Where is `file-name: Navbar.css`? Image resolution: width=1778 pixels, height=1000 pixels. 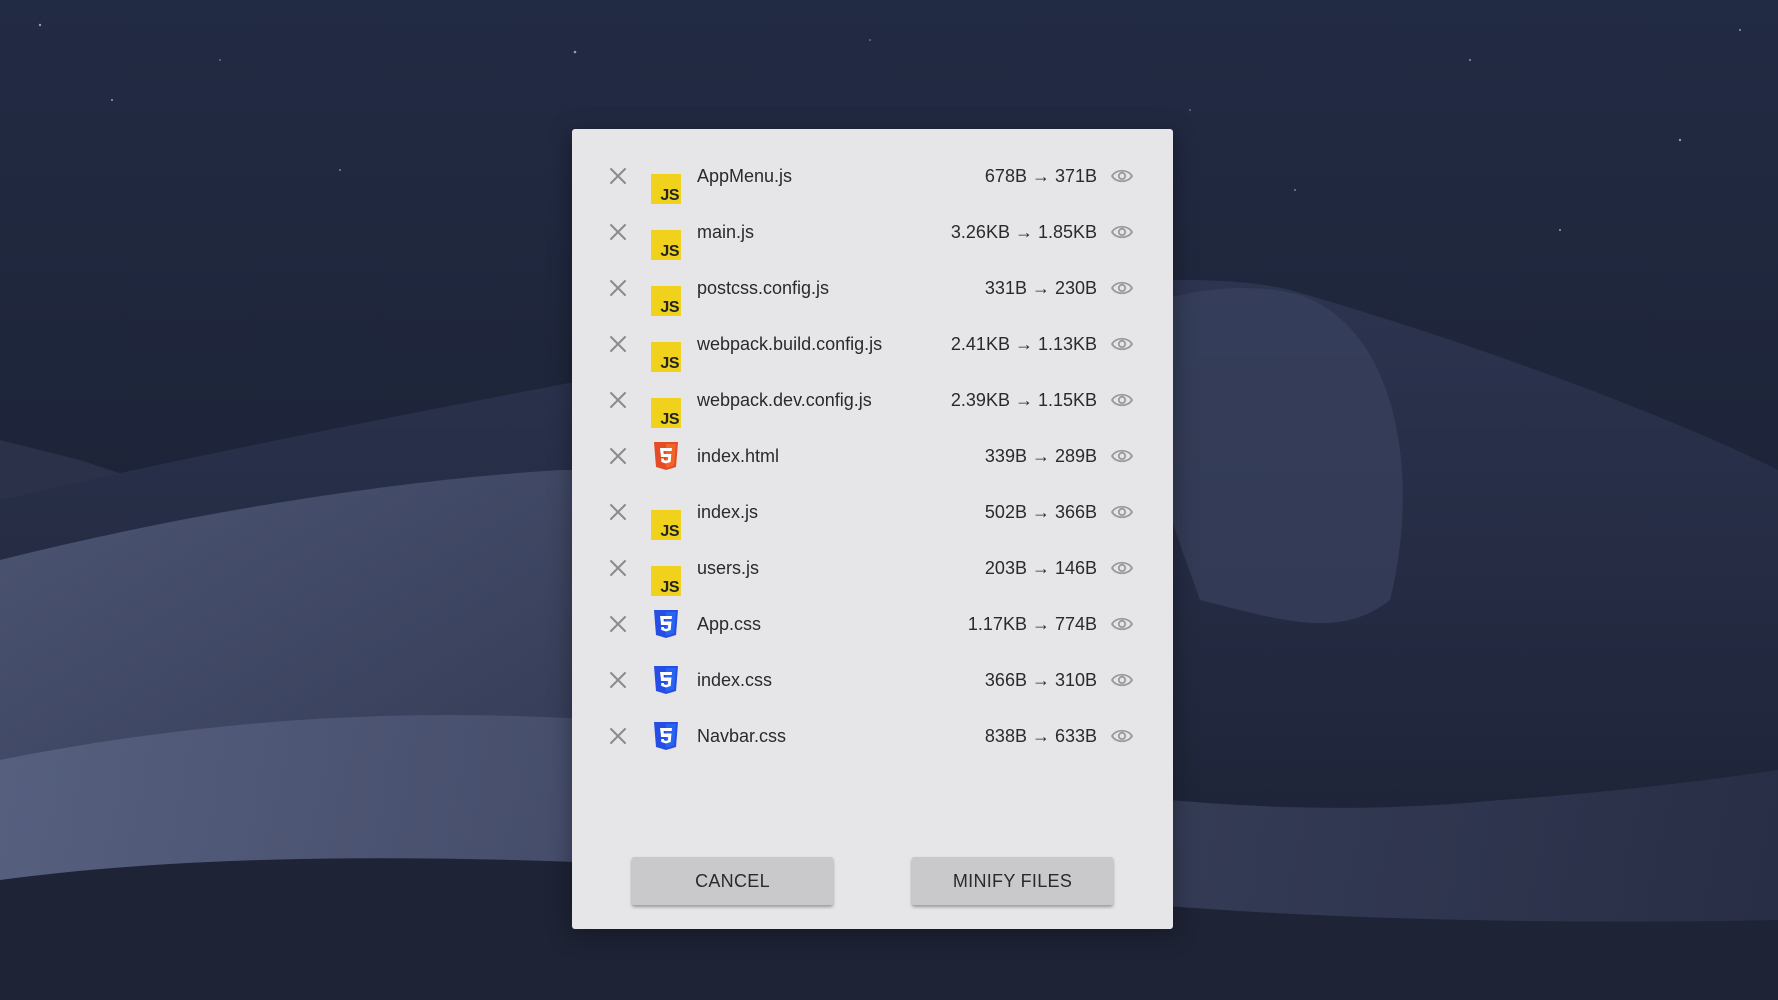 file-name: Navbar.css is located at coordinates (742, 736).